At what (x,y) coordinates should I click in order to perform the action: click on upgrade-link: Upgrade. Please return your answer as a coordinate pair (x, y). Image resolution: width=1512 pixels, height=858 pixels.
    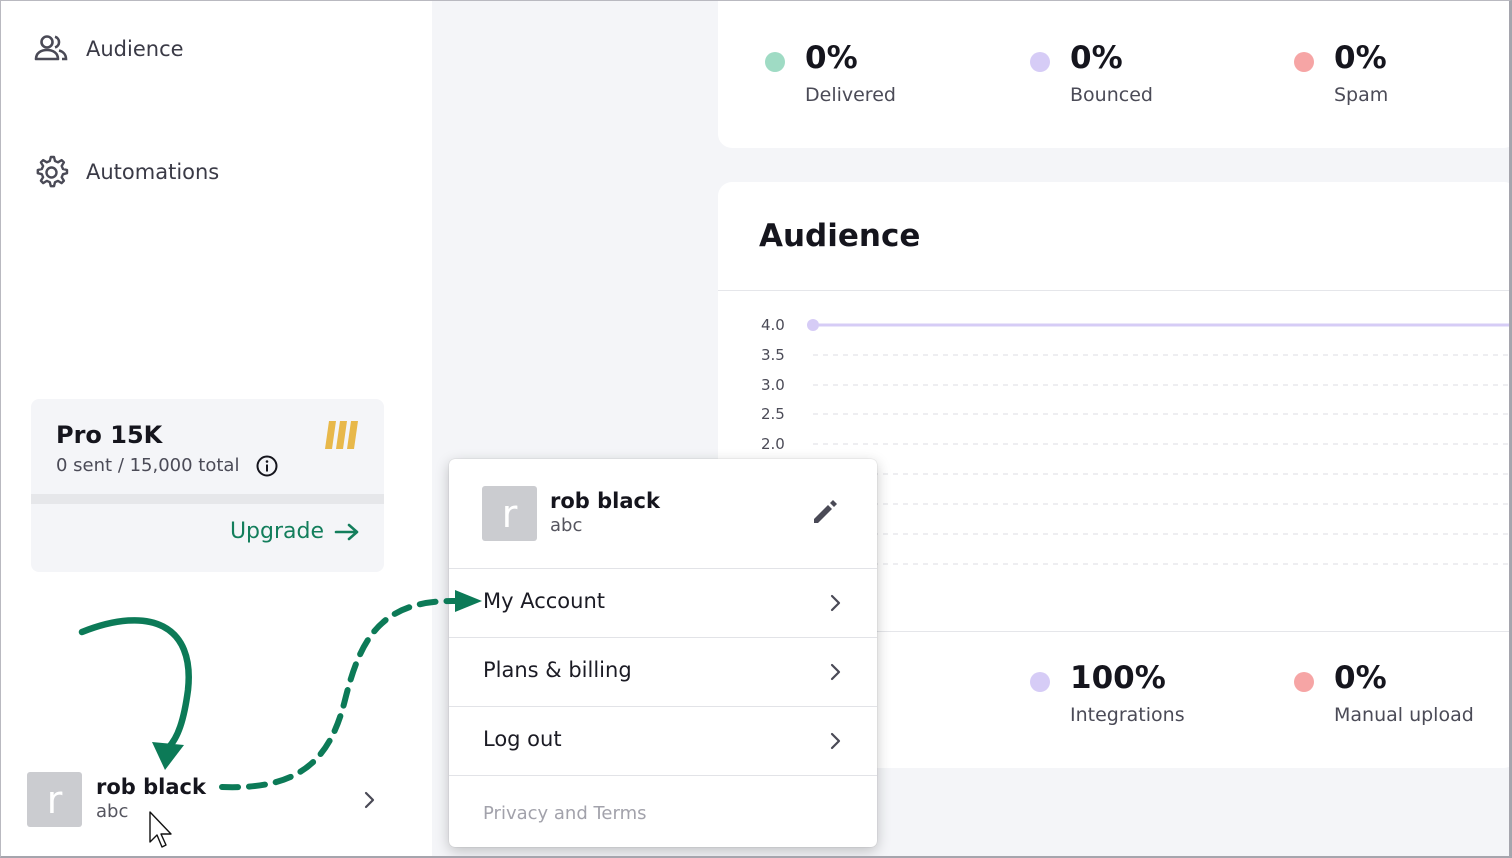
    Looking at the image, I should click on (295, 531).